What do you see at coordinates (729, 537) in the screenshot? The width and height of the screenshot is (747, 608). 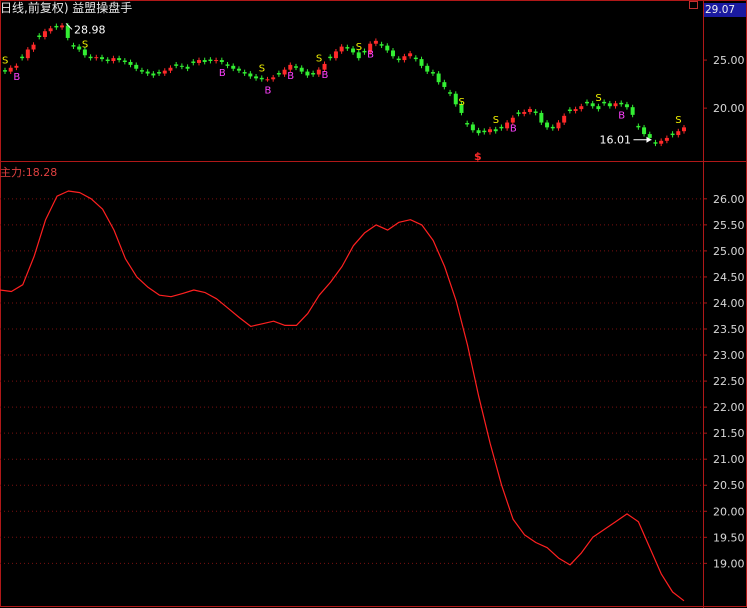 I see `indicator-tick-label: 19.50` at bounding box center [729, 537].